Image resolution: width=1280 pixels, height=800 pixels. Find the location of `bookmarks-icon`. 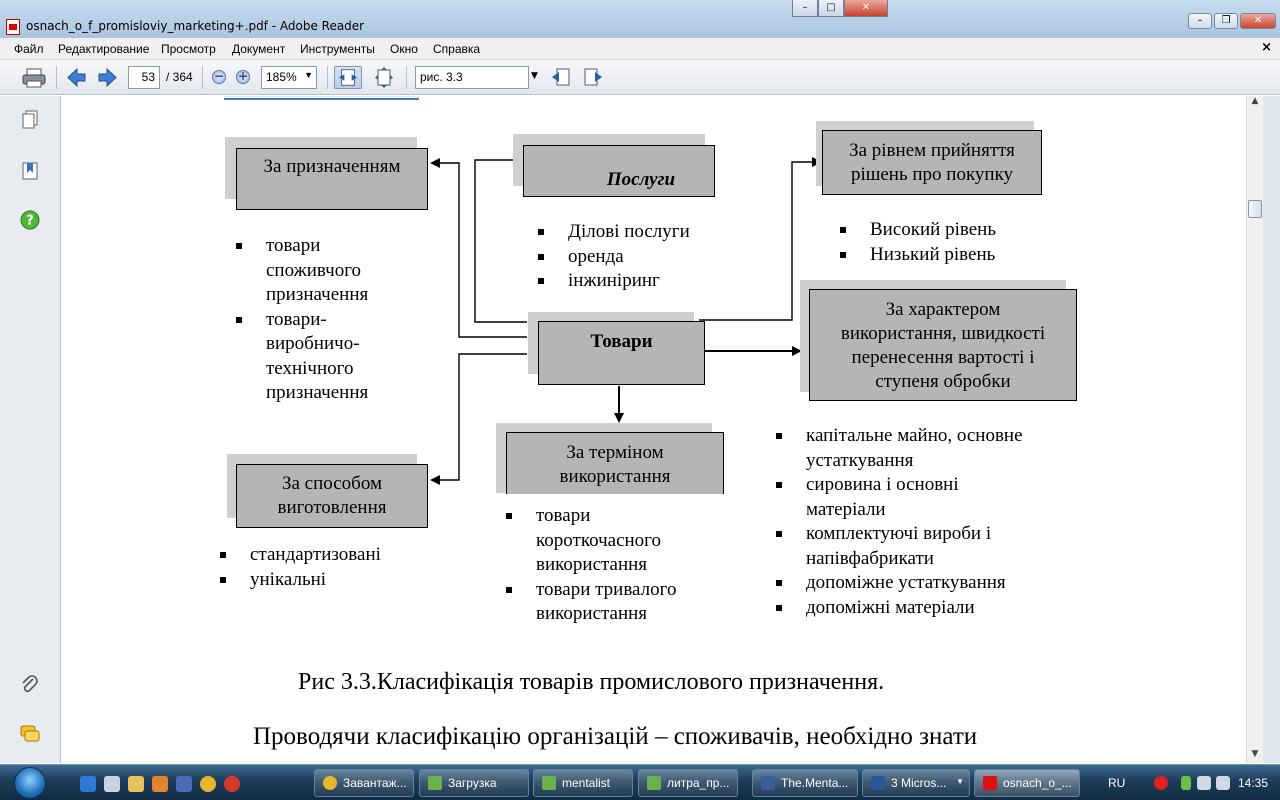

bookmarks-icon is located at coordinates (30, 171).